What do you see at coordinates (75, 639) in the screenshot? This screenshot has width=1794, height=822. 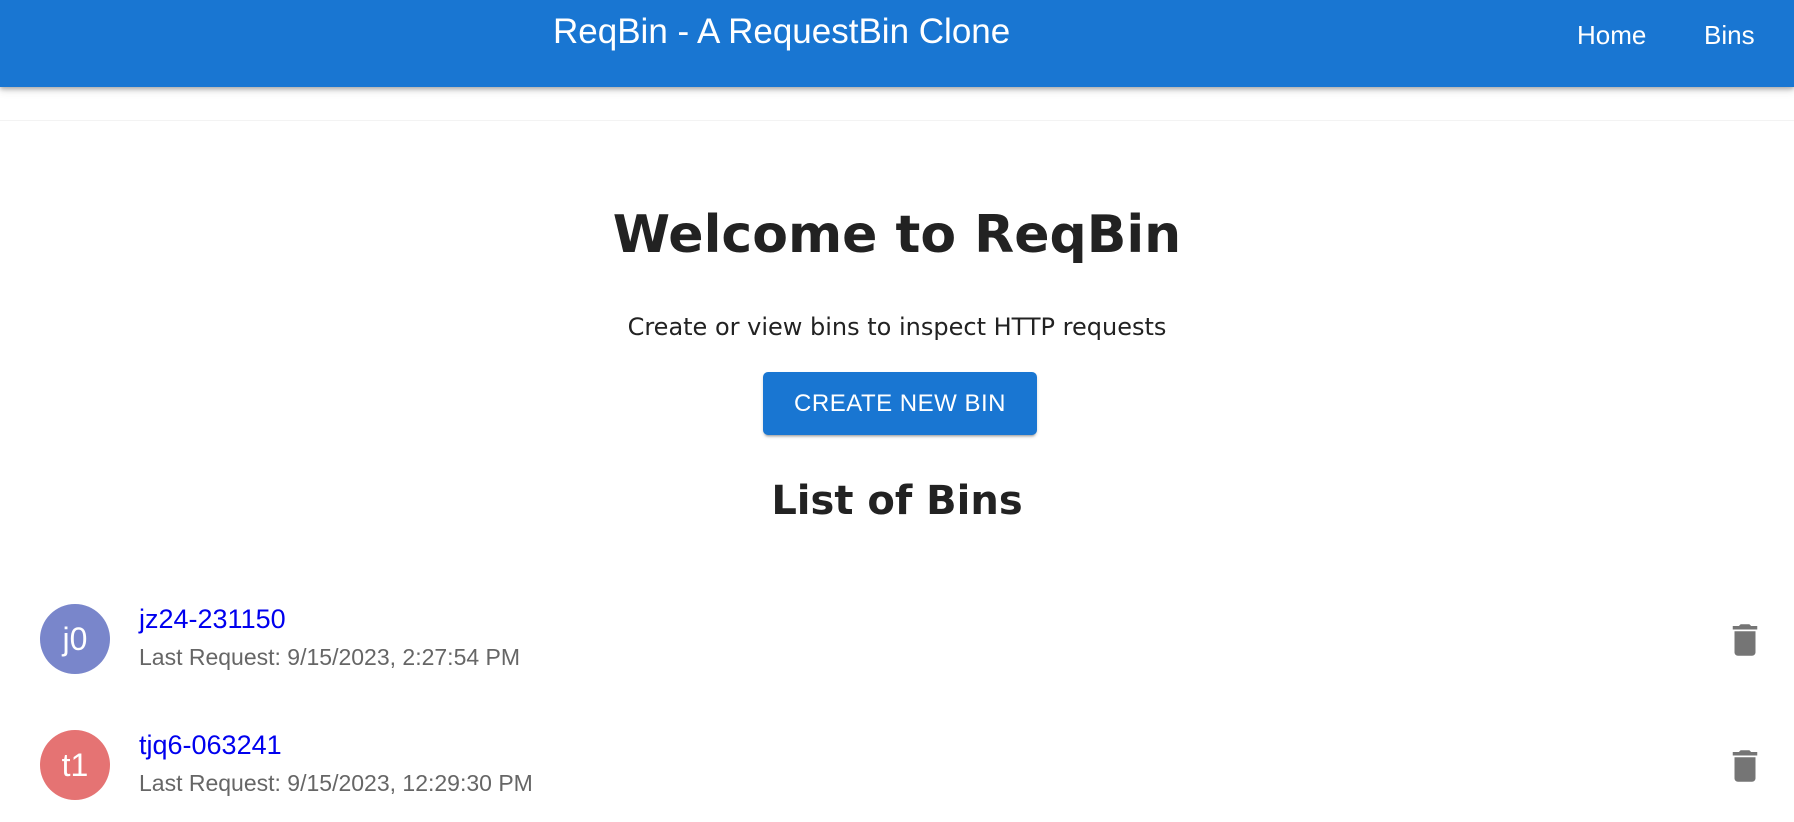 I see `avatar: j0` at bounding box center [75, 639].